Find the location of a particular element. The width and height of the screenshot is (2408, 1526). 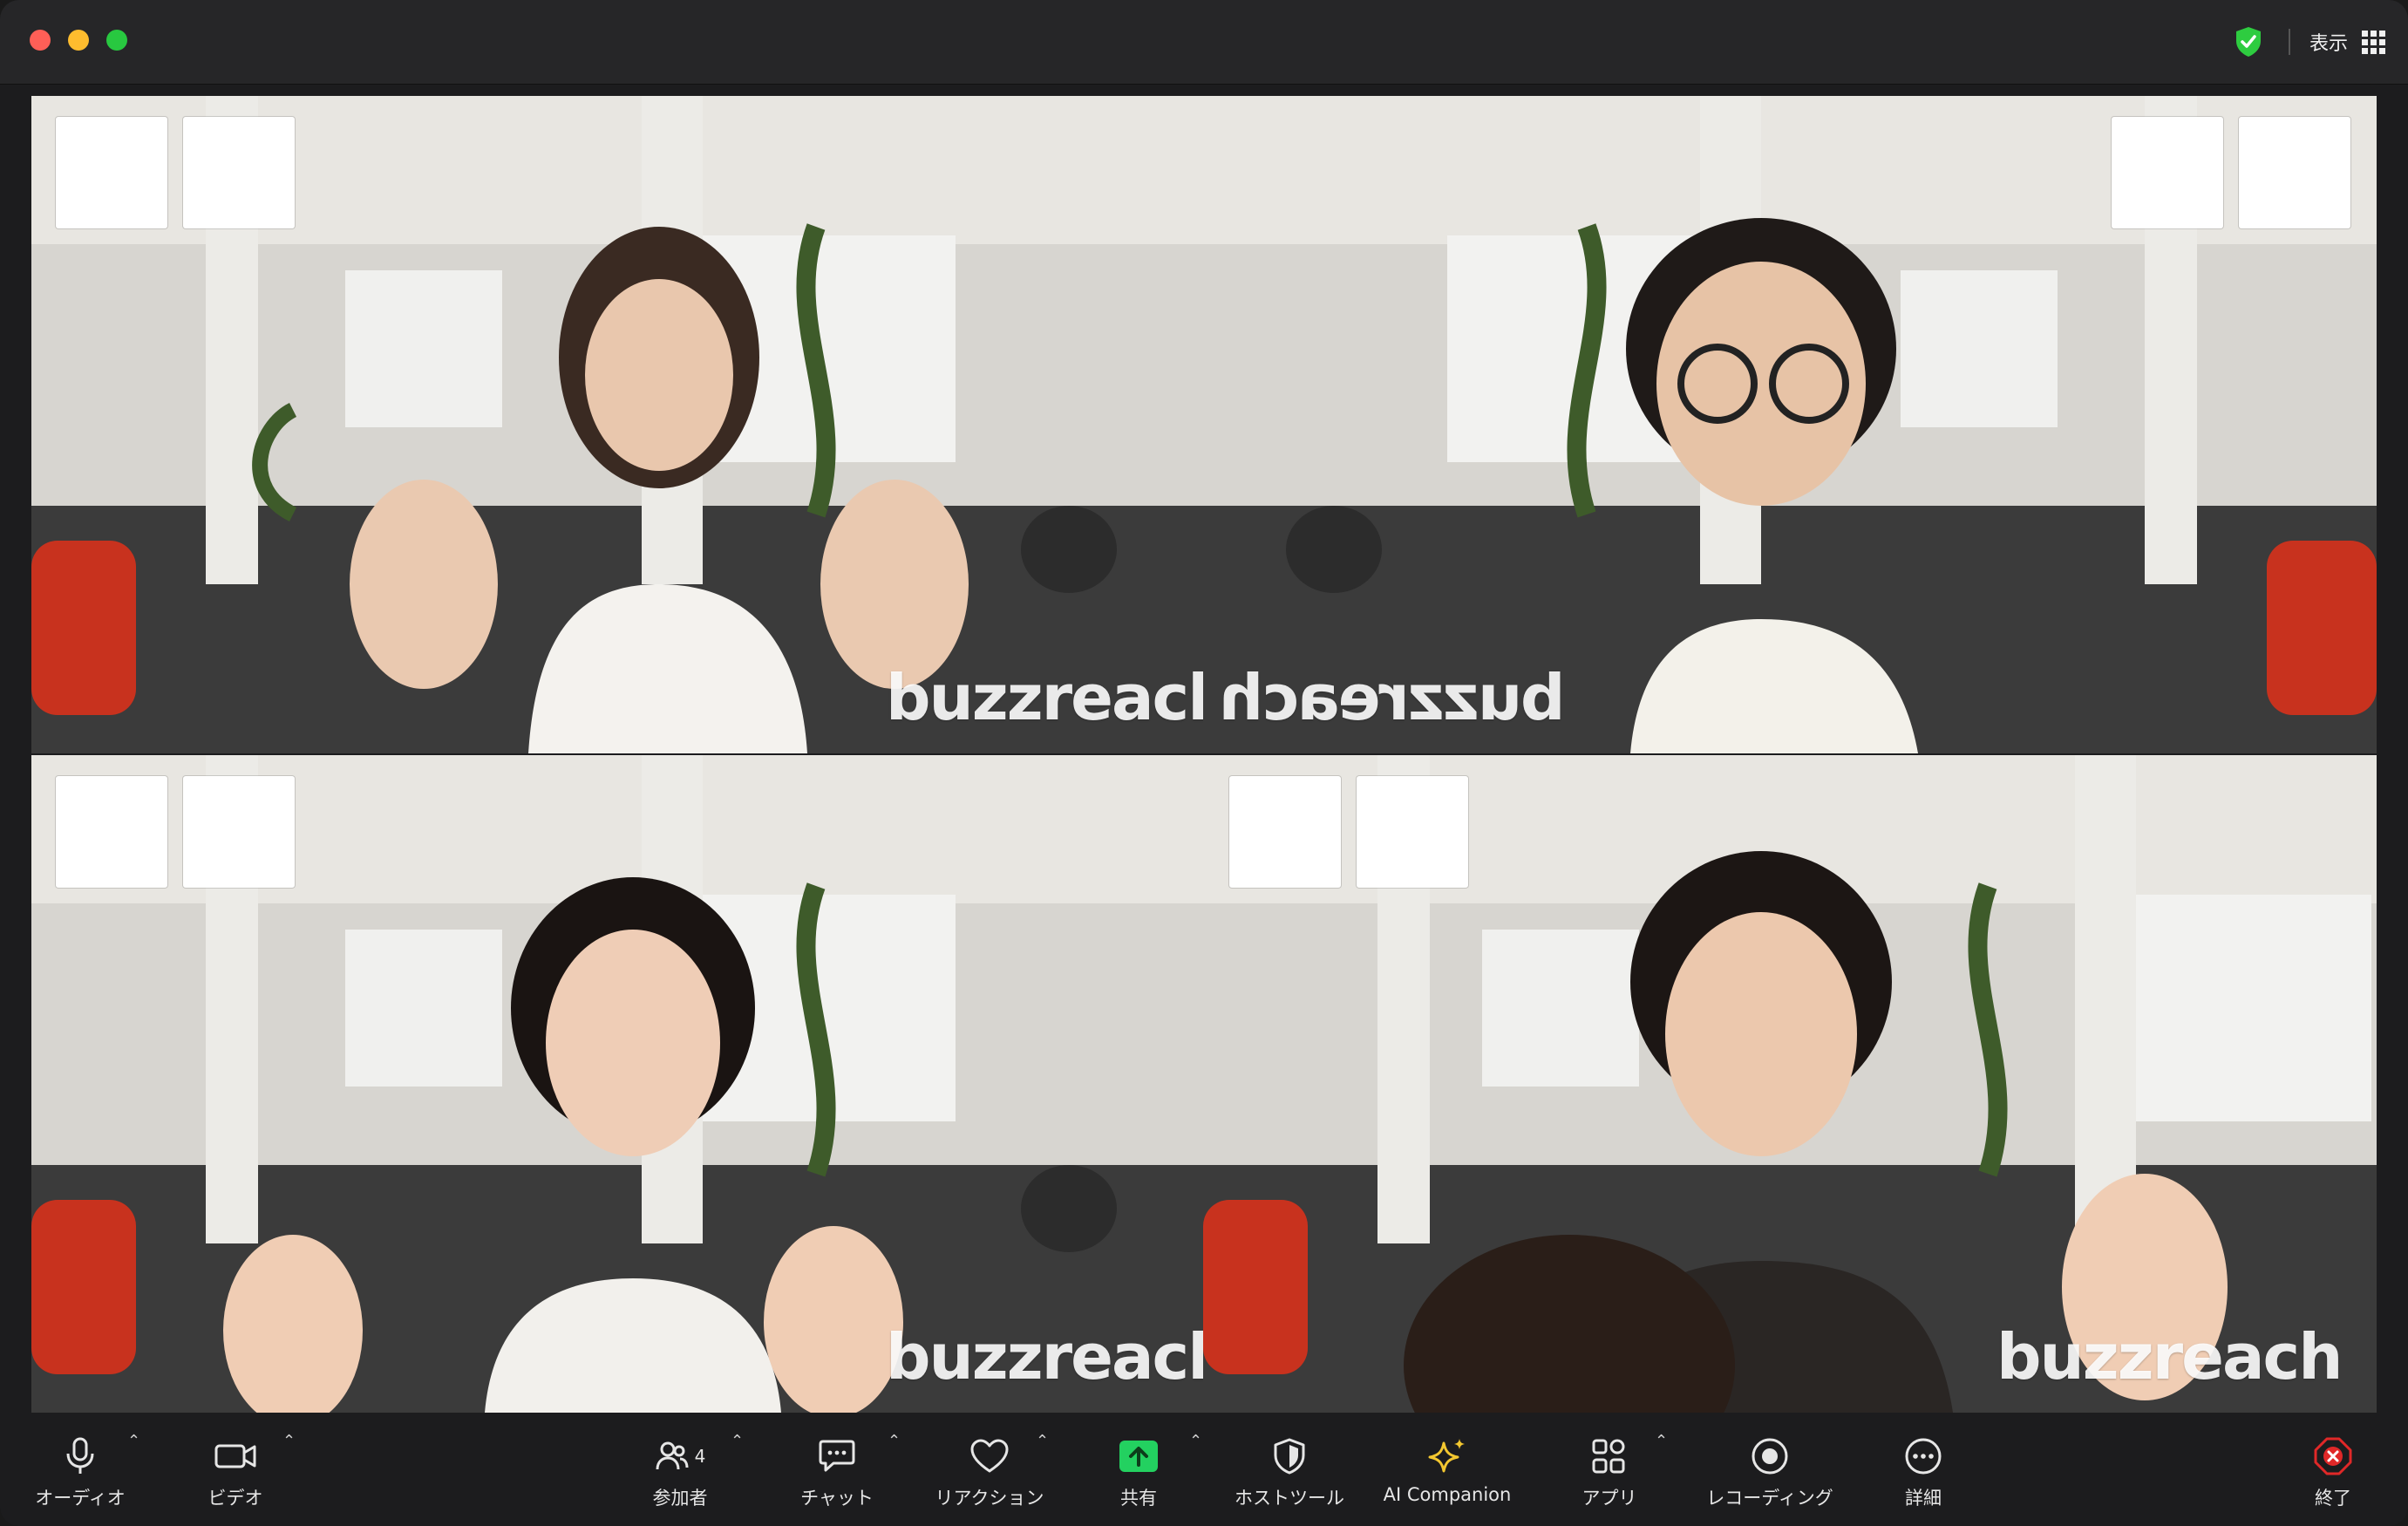

more-dots-icon is located at coordinates (1923, 1456).